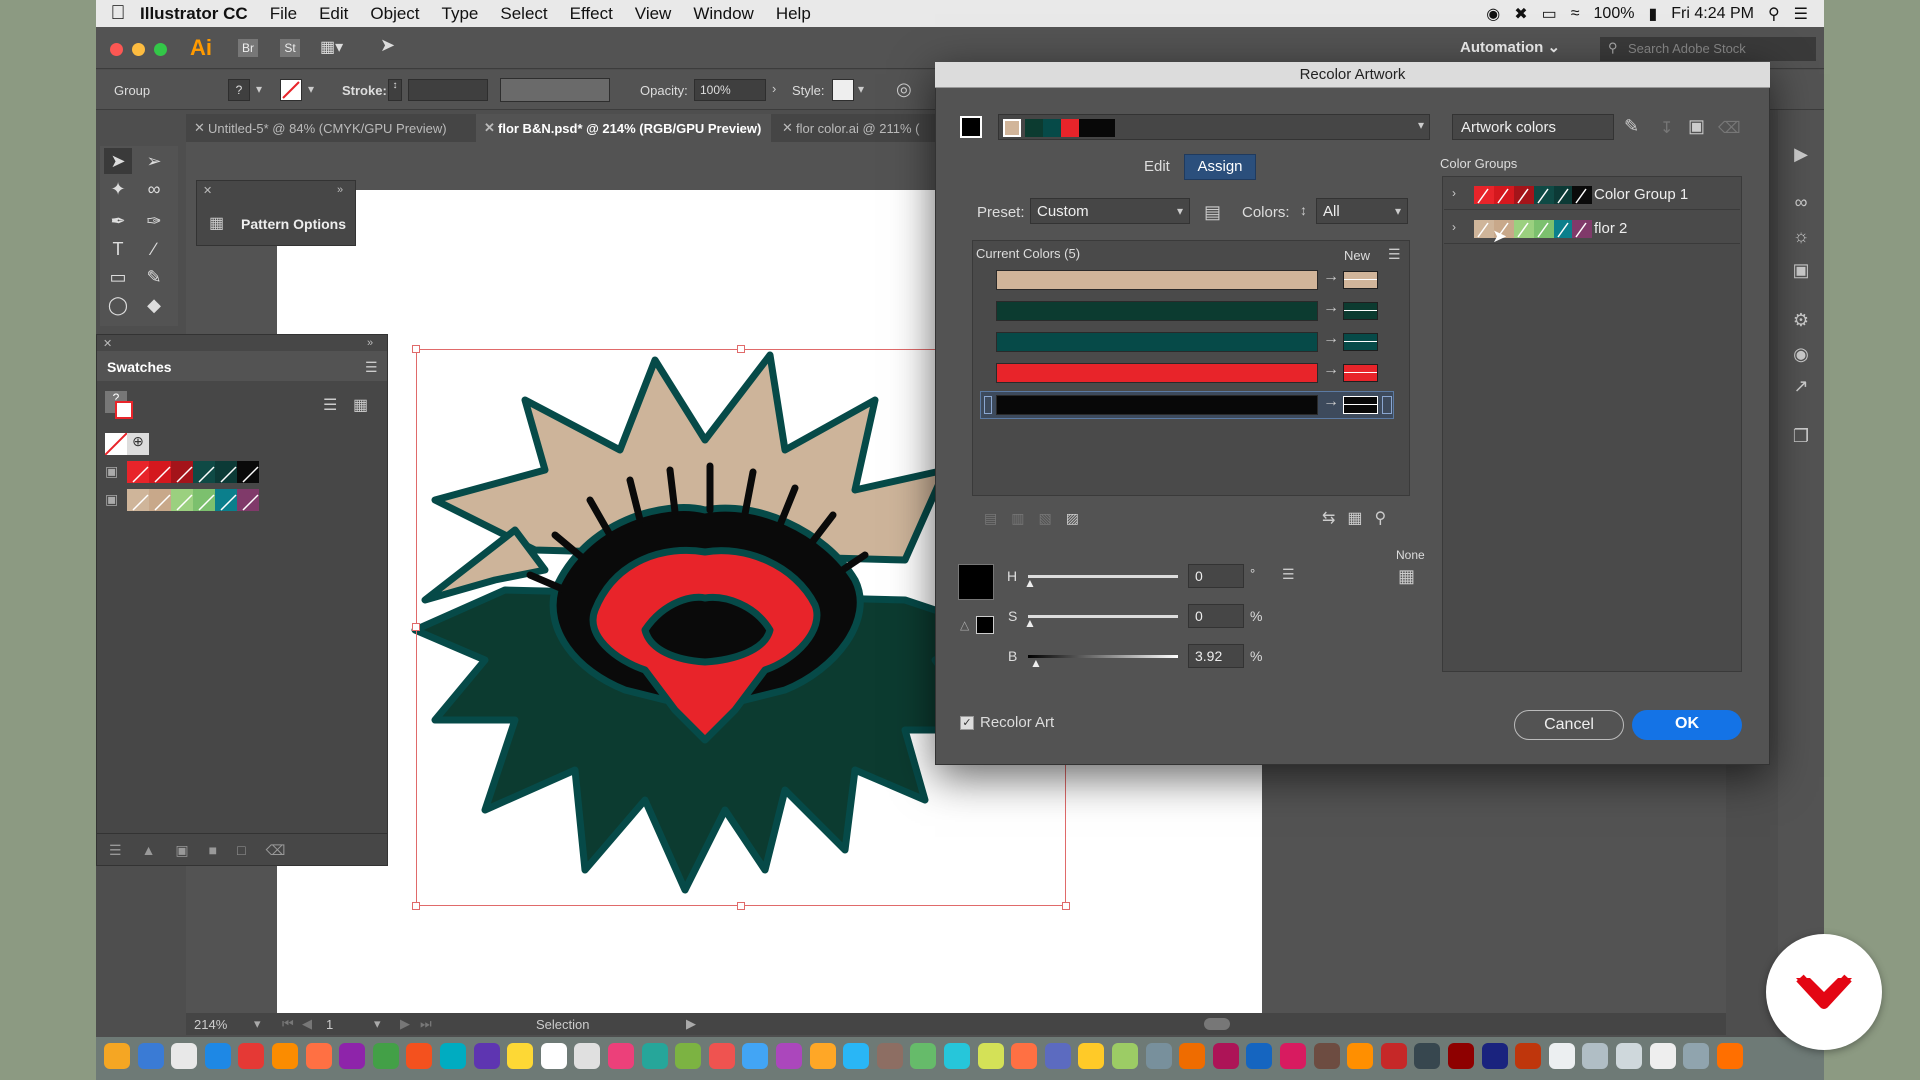 Image resolution: width=1920 pixels, height=1080 pixels. Describe the element at coordinates (416, 906) in the screenshot. I see `bbox-handle` at that location.